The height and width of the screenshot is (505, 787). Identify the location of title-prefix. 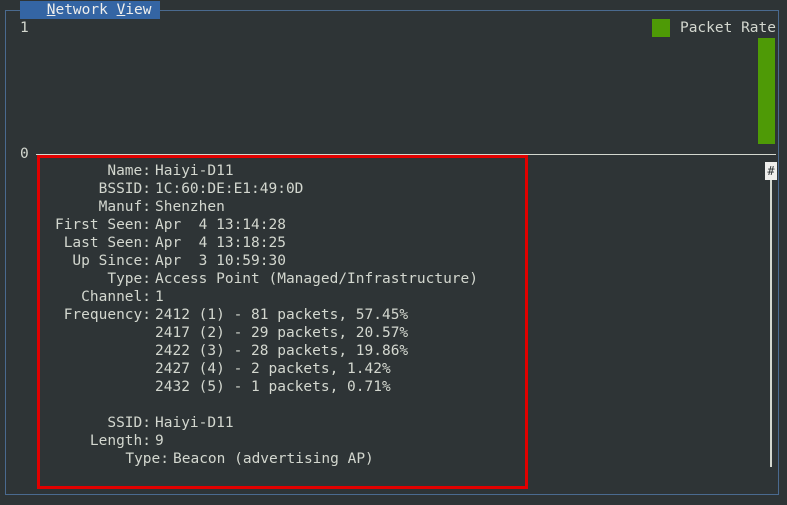
(42, 10).